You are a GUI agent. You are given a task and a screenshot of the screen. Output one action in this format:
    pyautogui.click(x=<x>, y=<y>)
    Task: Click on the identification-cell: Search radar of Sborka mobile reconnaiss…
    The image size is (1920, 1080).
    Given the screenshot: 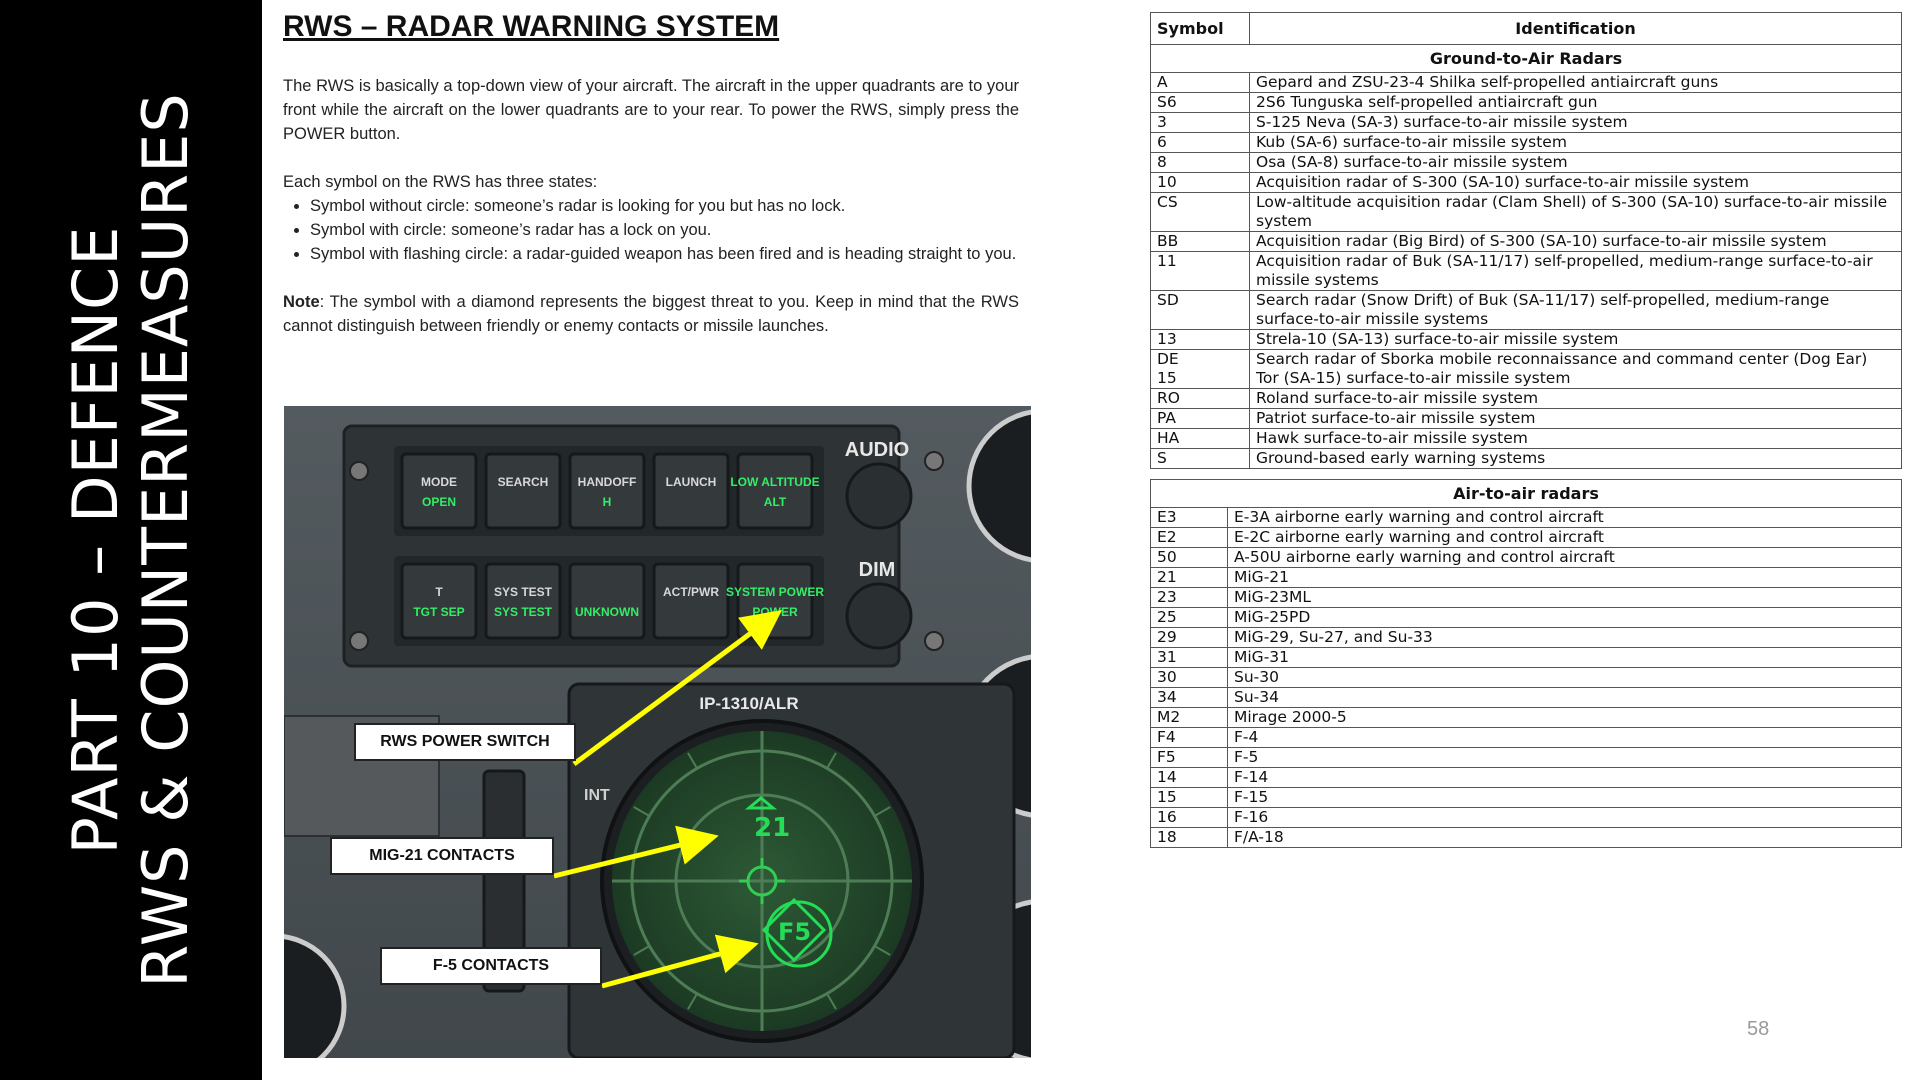 What is the action you would take?
    pyautogui.click(x=1575, y=369)
    